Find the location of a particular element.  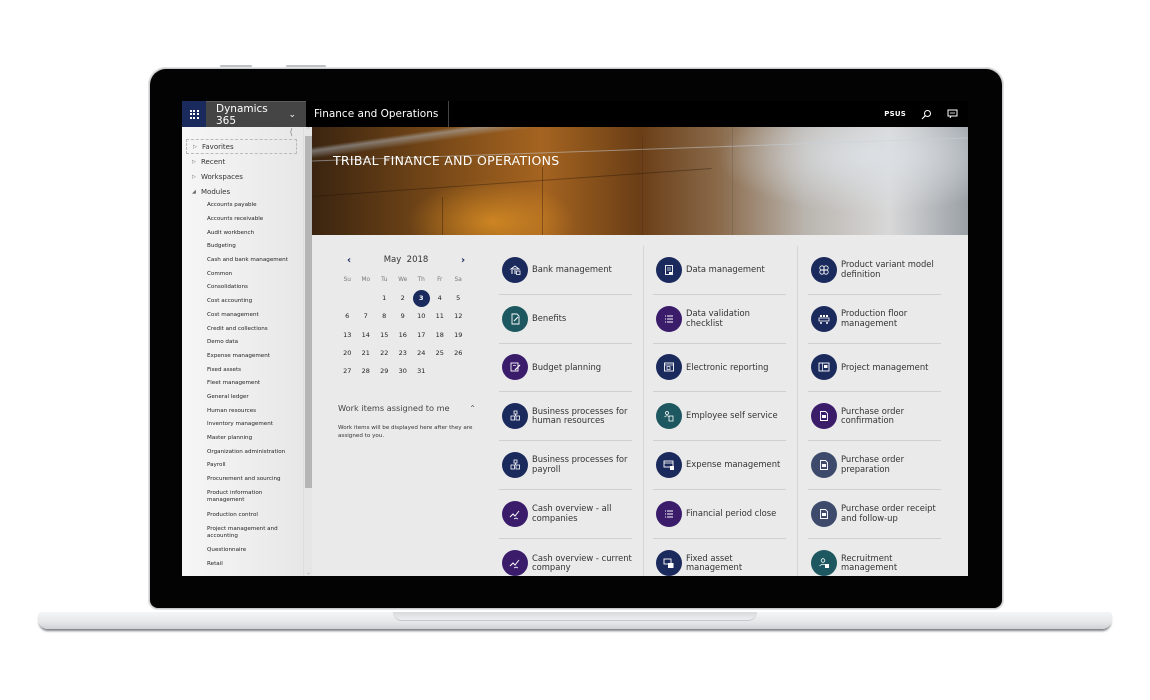

workspace-tile: Budget planning is located at coordinates (565, 368).